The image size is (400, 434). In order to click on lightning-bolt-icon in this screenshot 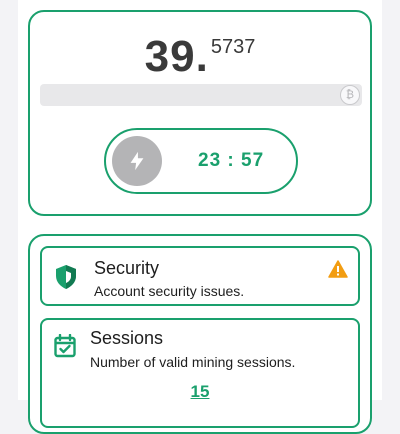, I will do `click(137, 161)`.